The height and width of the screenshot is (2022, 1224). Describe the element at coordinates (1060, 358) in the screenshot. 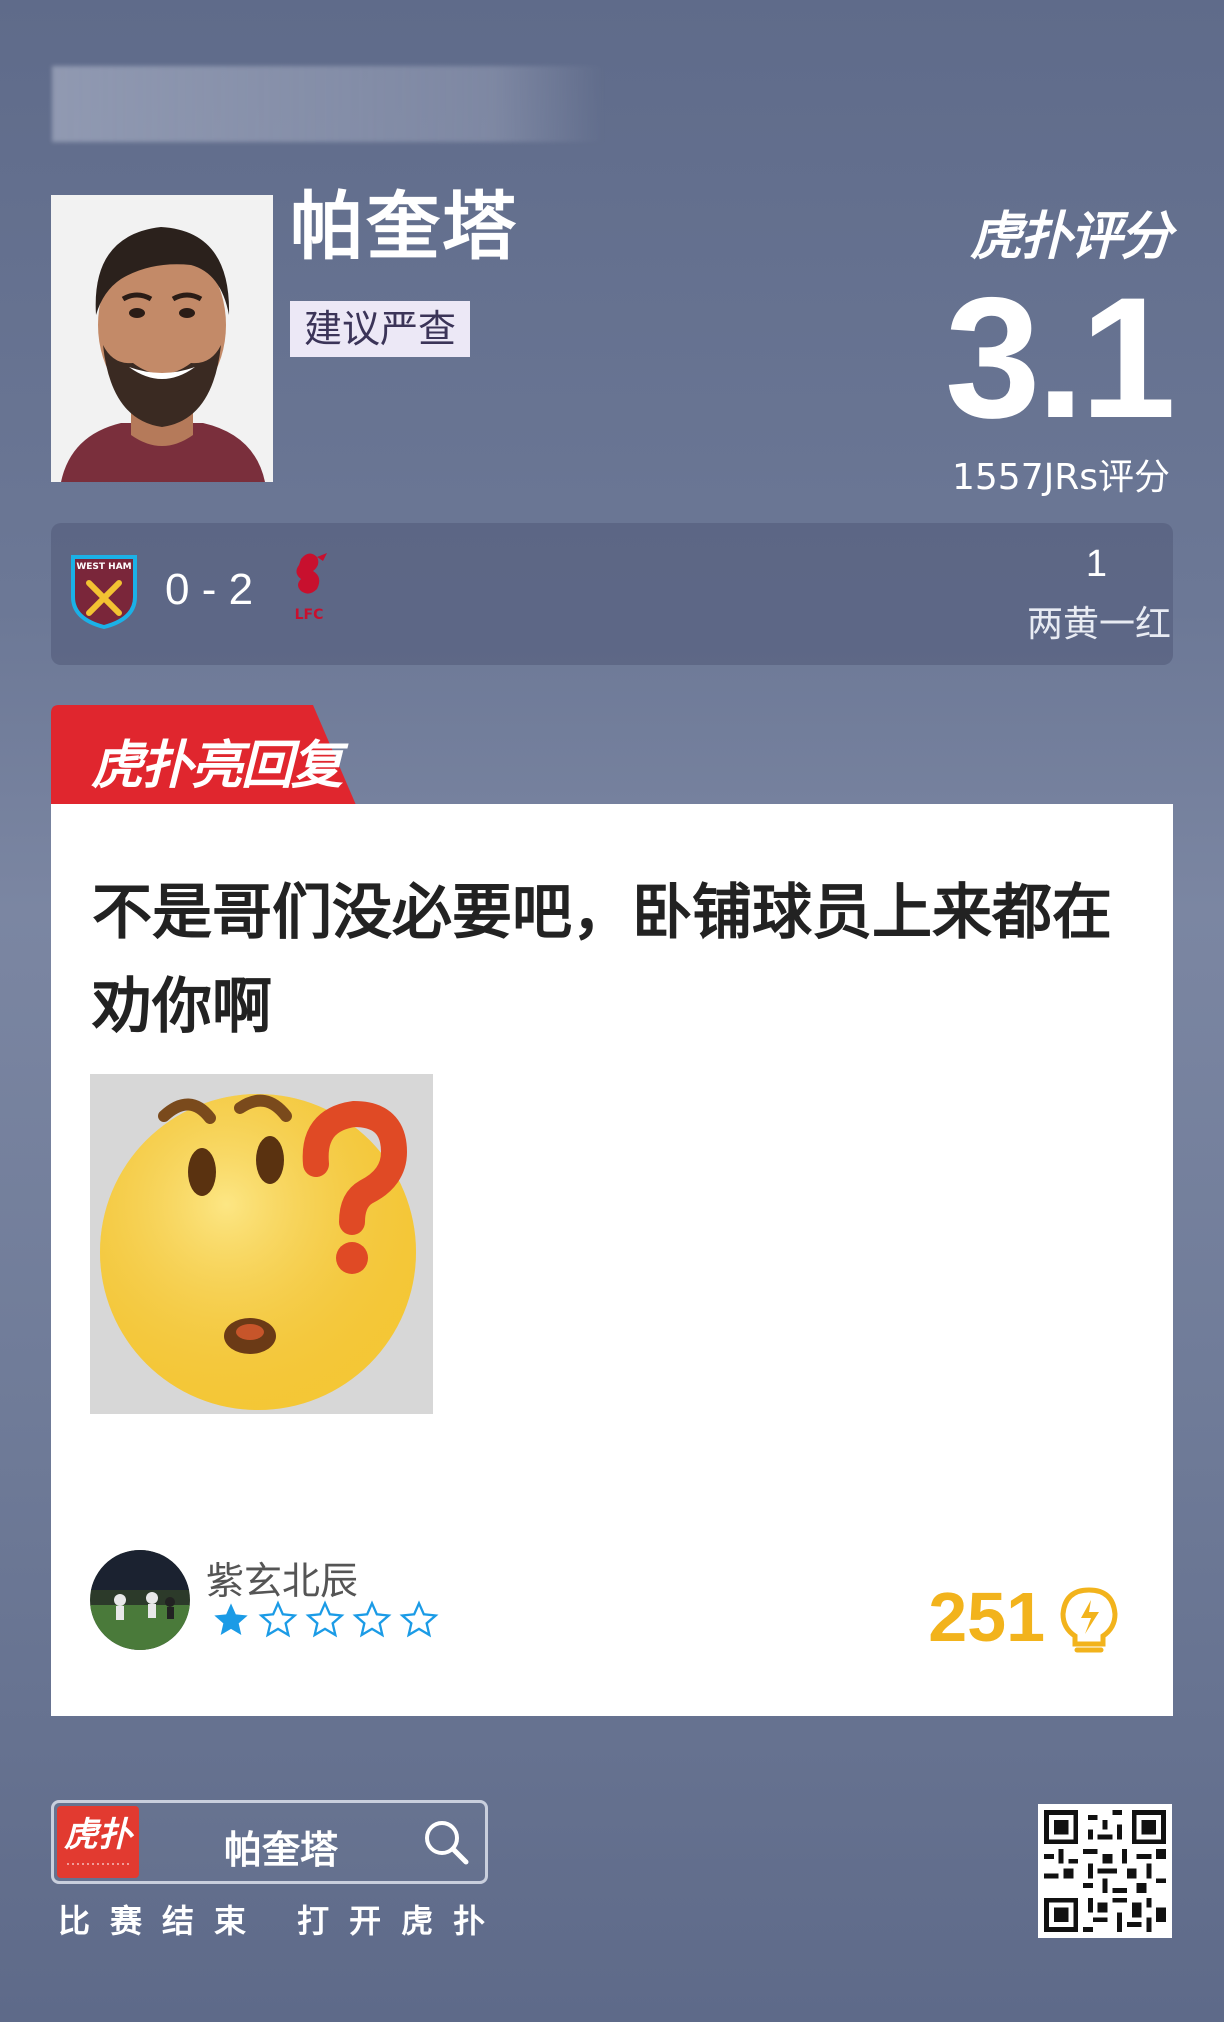

I see `rating-score: 3.1` at that location.